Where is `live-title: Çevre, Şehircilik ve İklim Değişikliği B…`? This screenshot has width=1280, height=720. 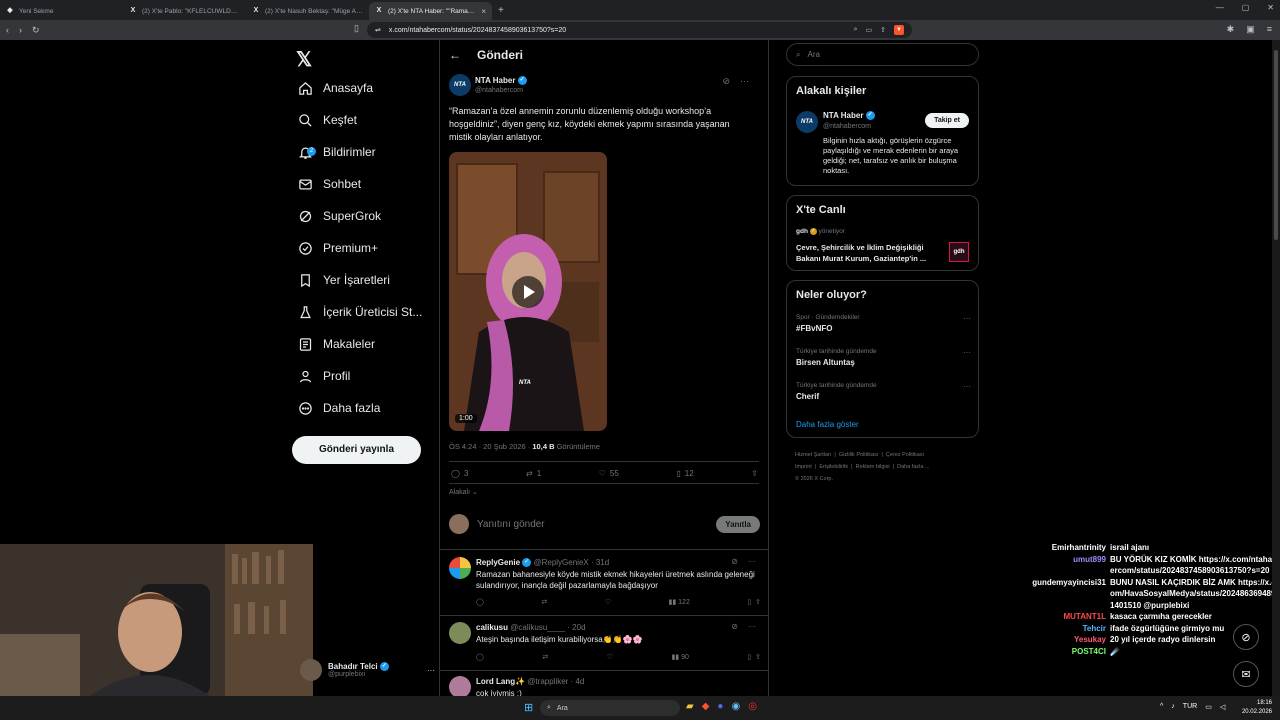 live-title: Çevre, Şehircilik ve İklim Değişikliği B… is located at coordinates (869, 253).